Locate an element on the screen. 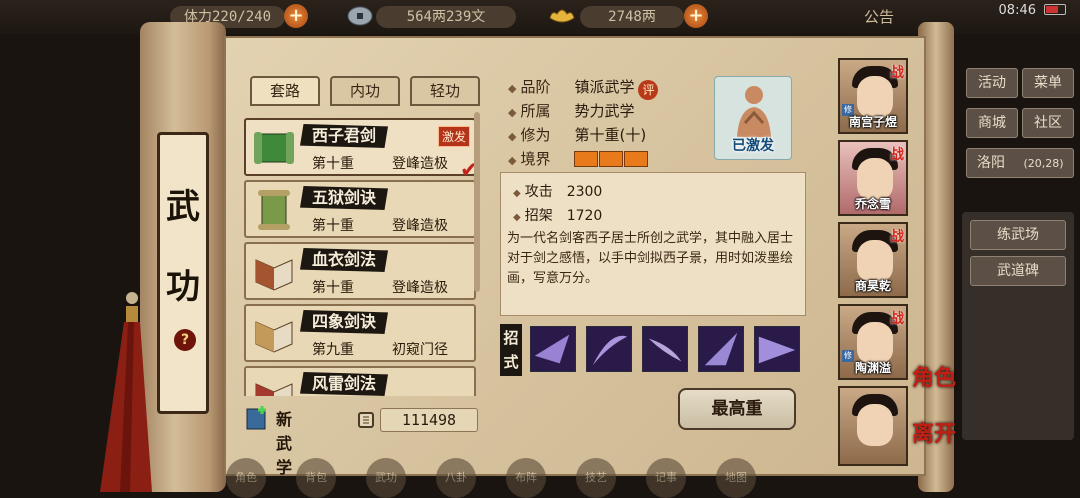  stat-attack: ◆ 攻击 2300 is located at coordinates (558, 192).